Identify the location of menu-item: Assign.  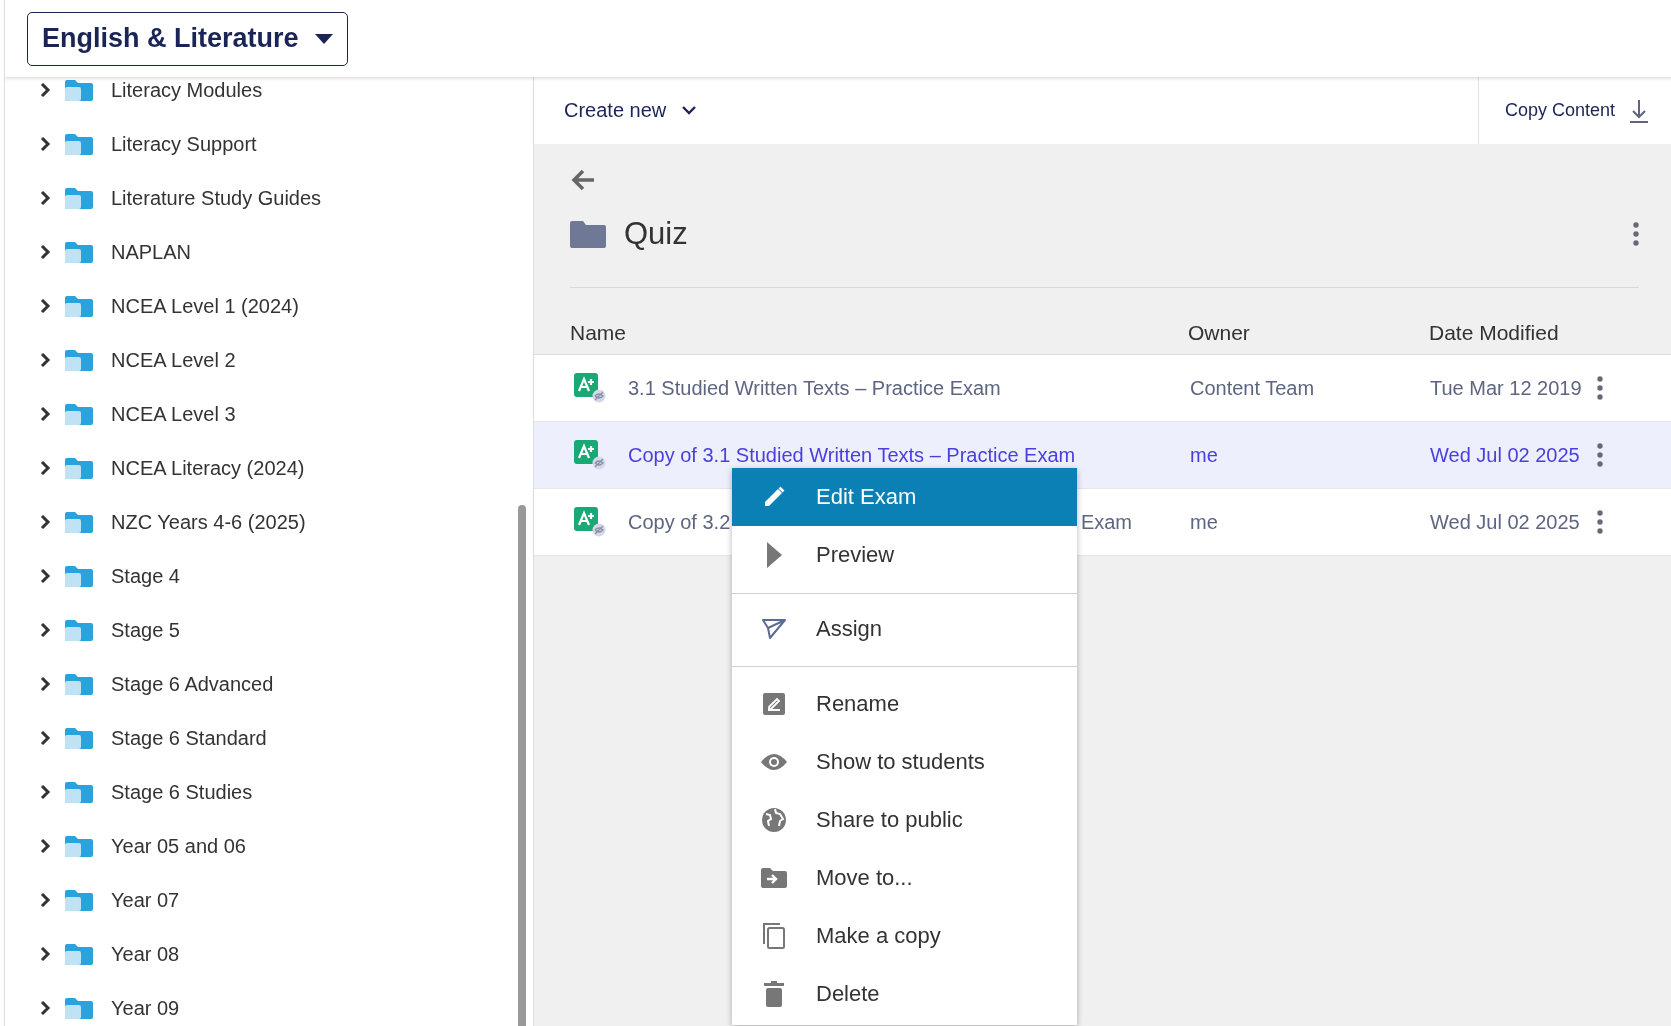
(904, 629).